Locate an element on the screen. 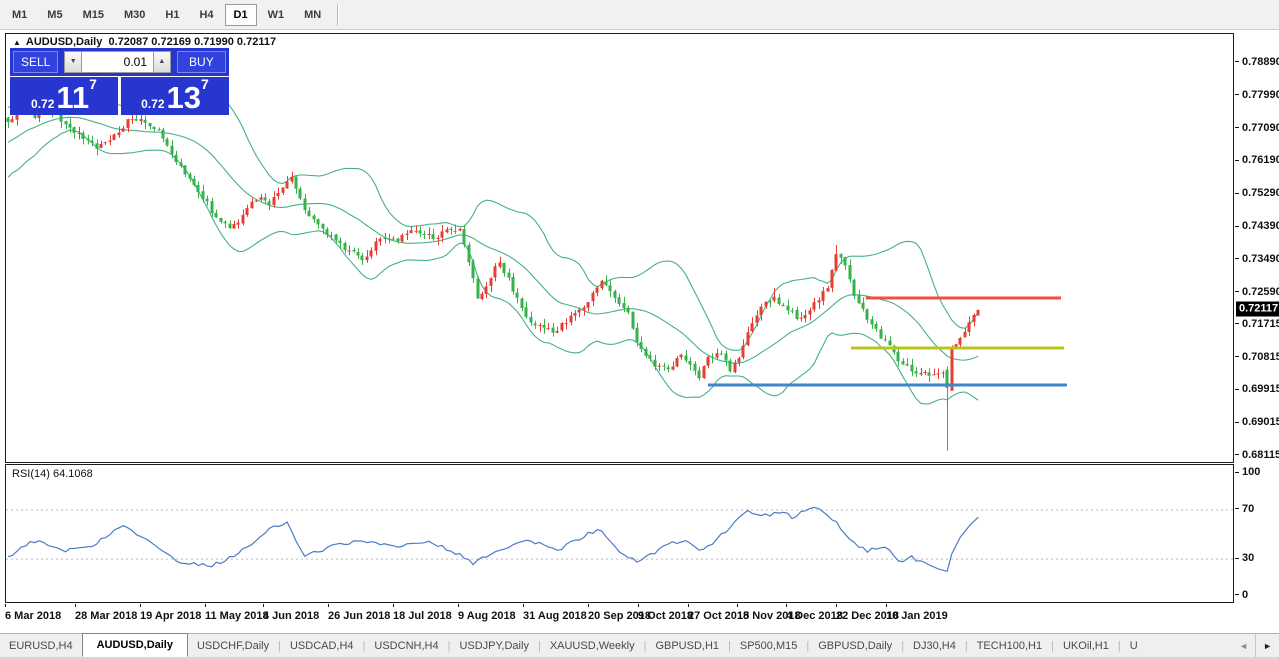 The image size is (1279, 660). price-axis-label: 0.73490 is located at coordinates (1260, 258).